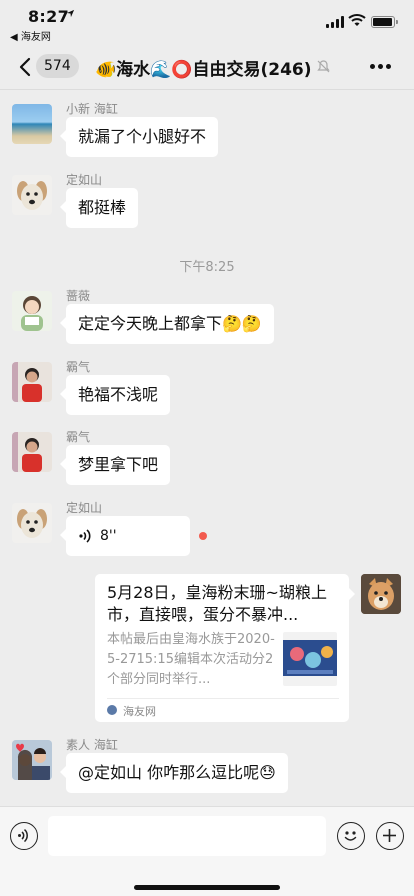  I want to click on add-more-icon, so click(390, 836).